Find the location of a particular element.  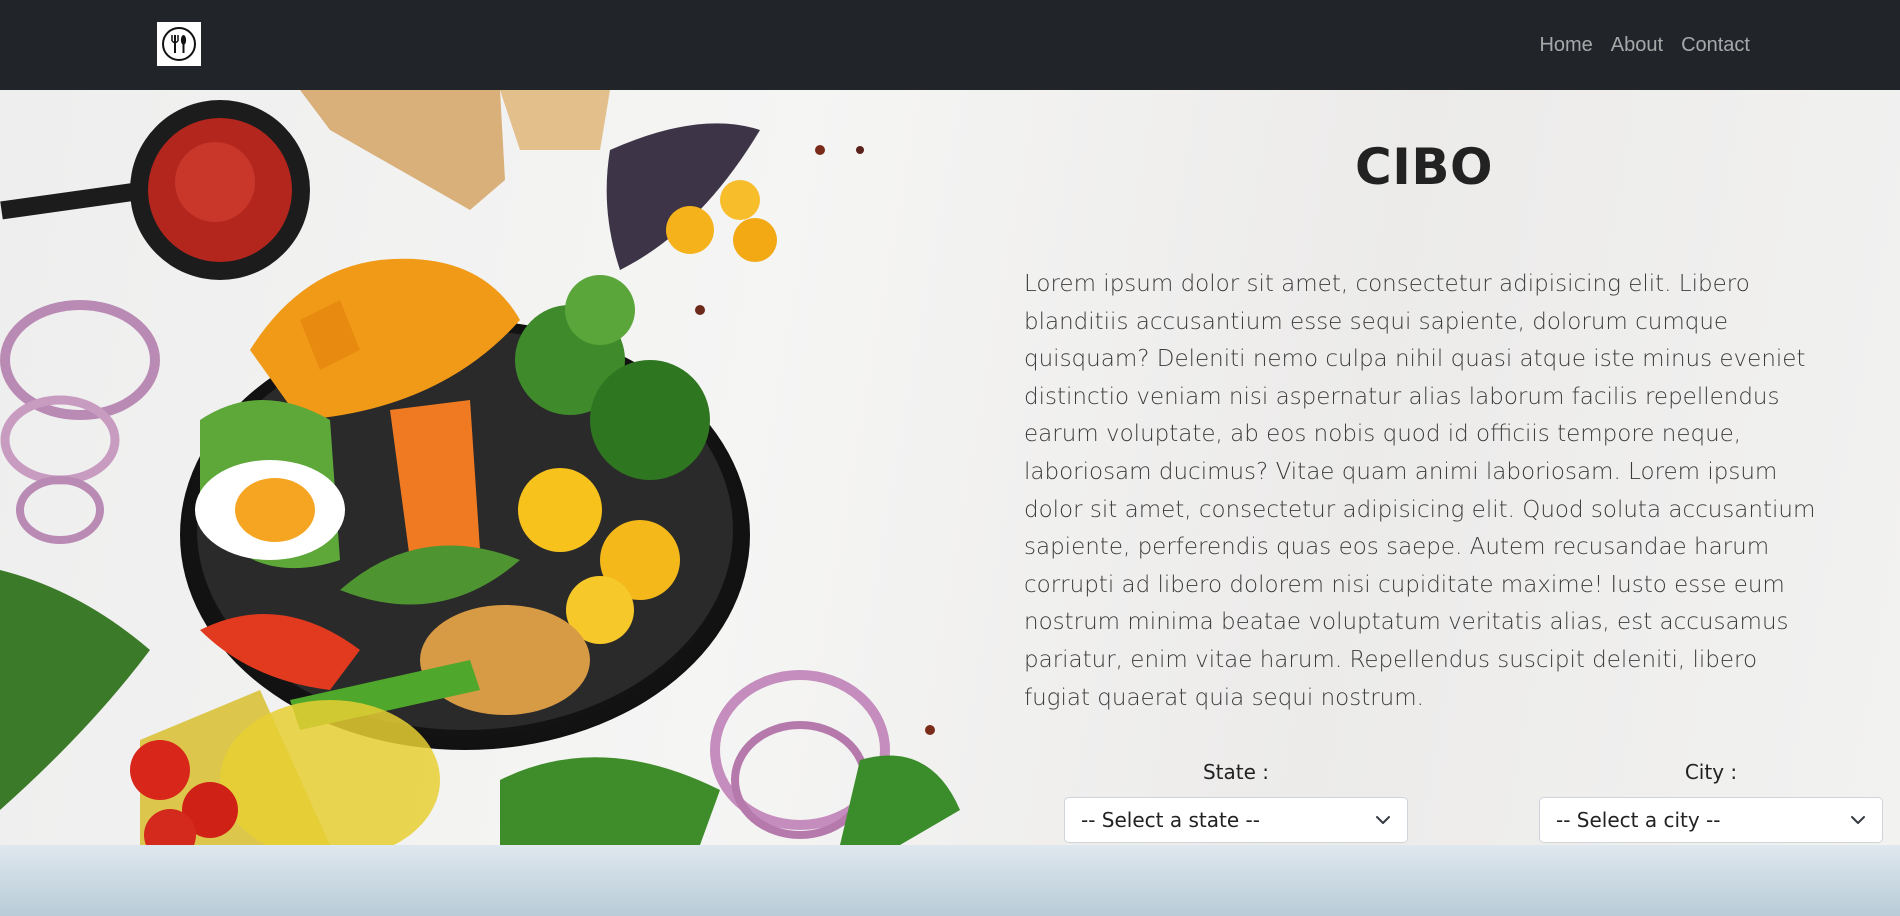

nav-link-home: Home is located at coordinates (1565, 45).